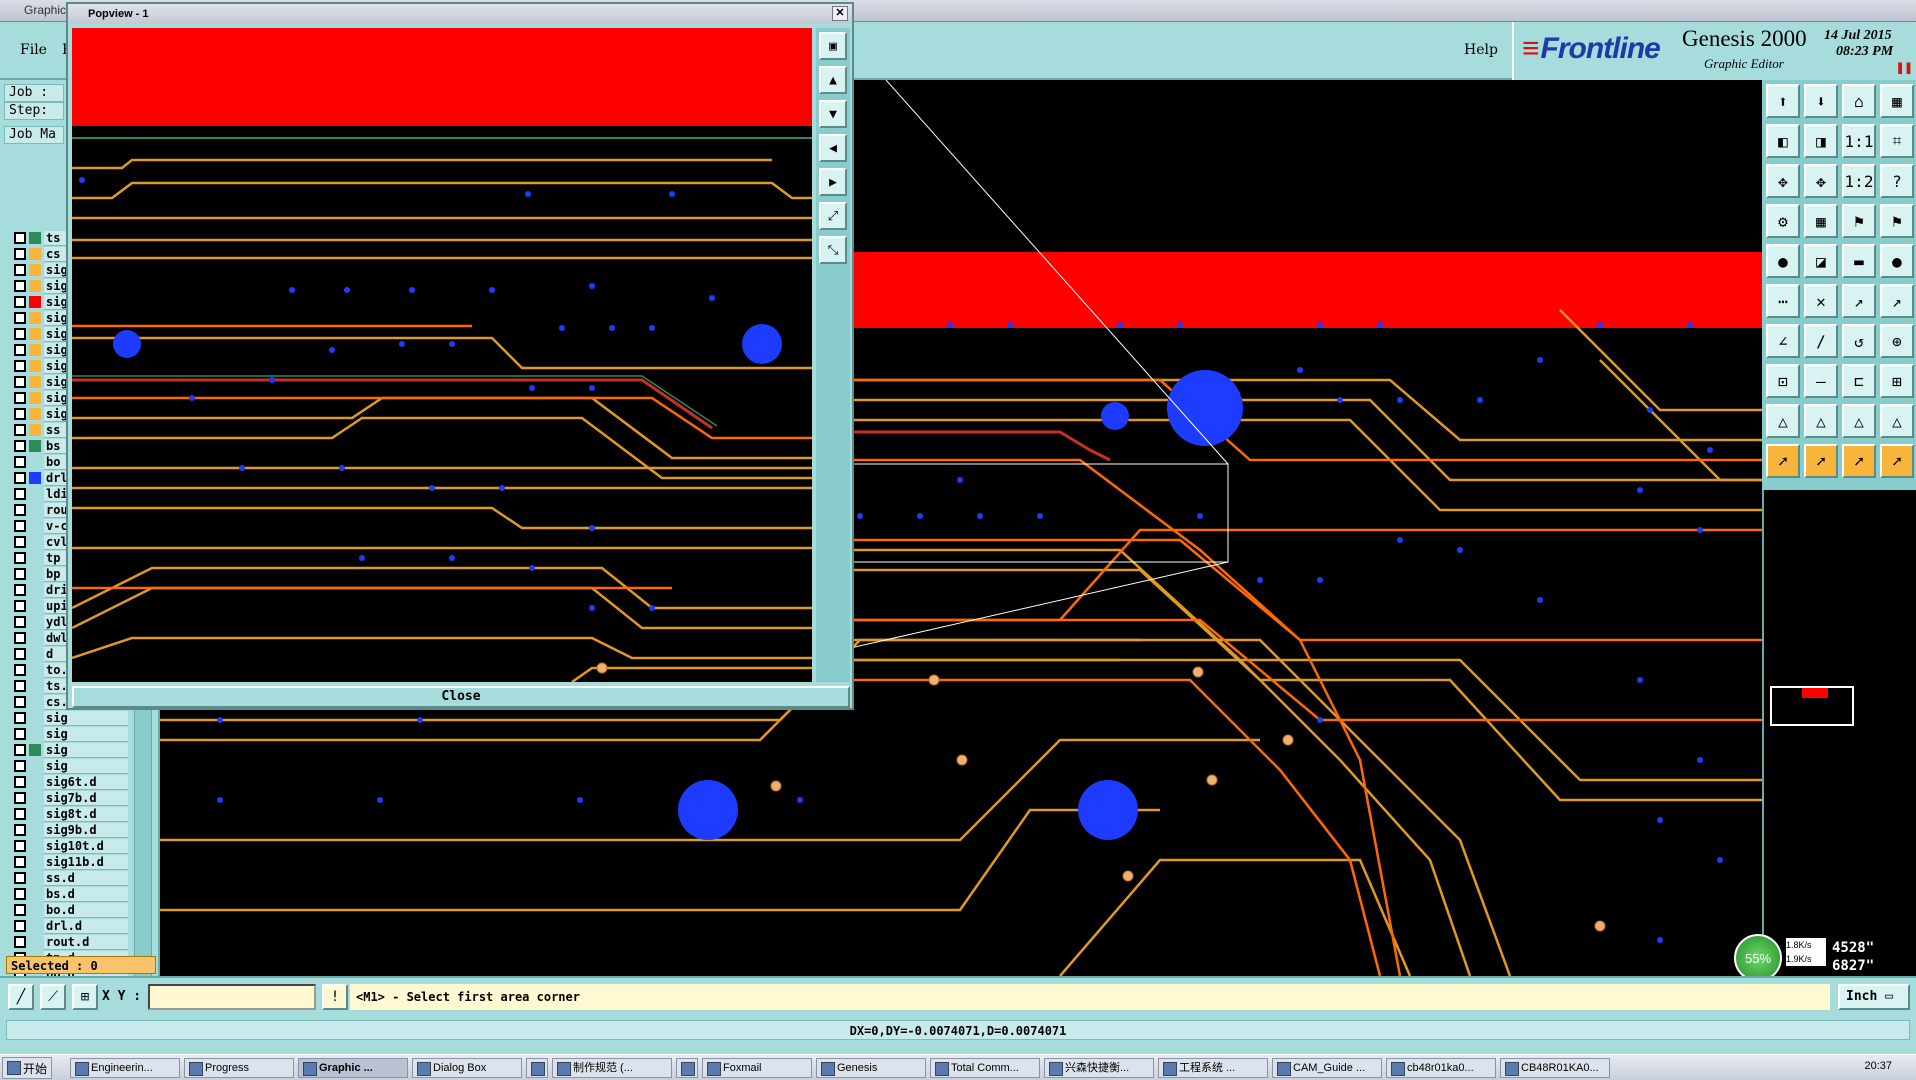 The image size is (1916, 1080). What do you see at coordinates (1897, 461) in the screenshot?
I see `tool-button-39-icon: ➚` at bounding box center [1897, 461].